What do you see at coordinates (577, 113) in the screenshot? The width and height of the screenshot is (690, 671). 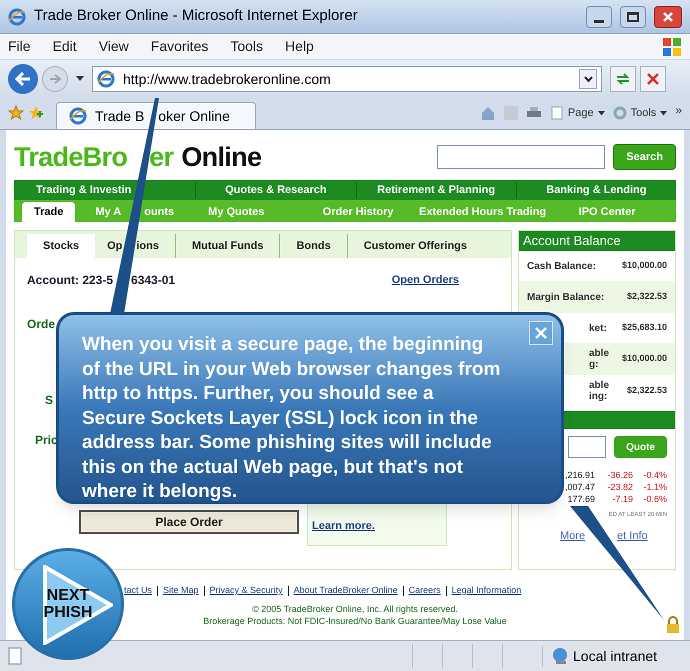 I see `page-menu-button: Page` at bounding box center [577, 113].